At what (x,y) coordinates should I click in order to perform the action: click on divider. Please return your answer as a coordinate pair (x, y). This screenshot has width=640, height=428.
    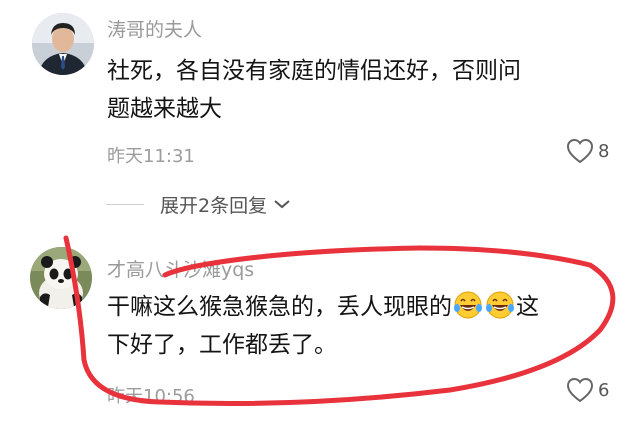
    Looking at the image, I should click on (125, 204).